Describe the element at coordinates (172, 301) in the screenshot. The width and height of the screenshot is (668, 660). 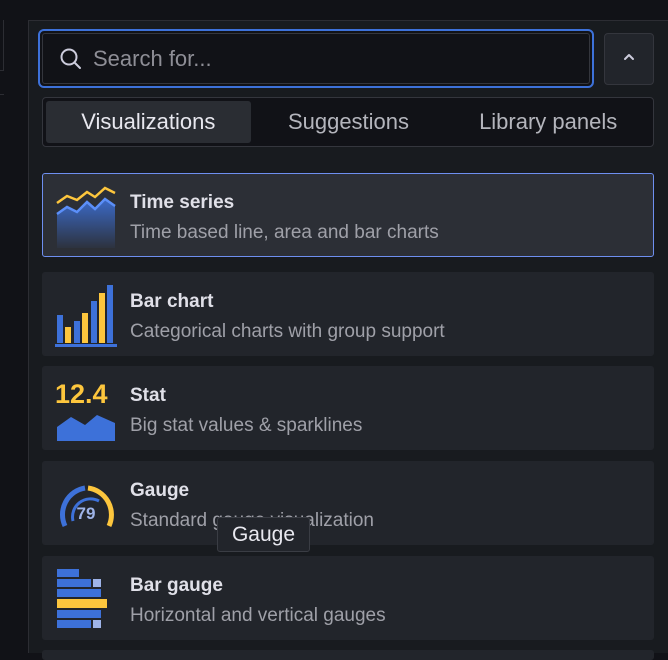
I see `viz-title: Bar chart` at that location.